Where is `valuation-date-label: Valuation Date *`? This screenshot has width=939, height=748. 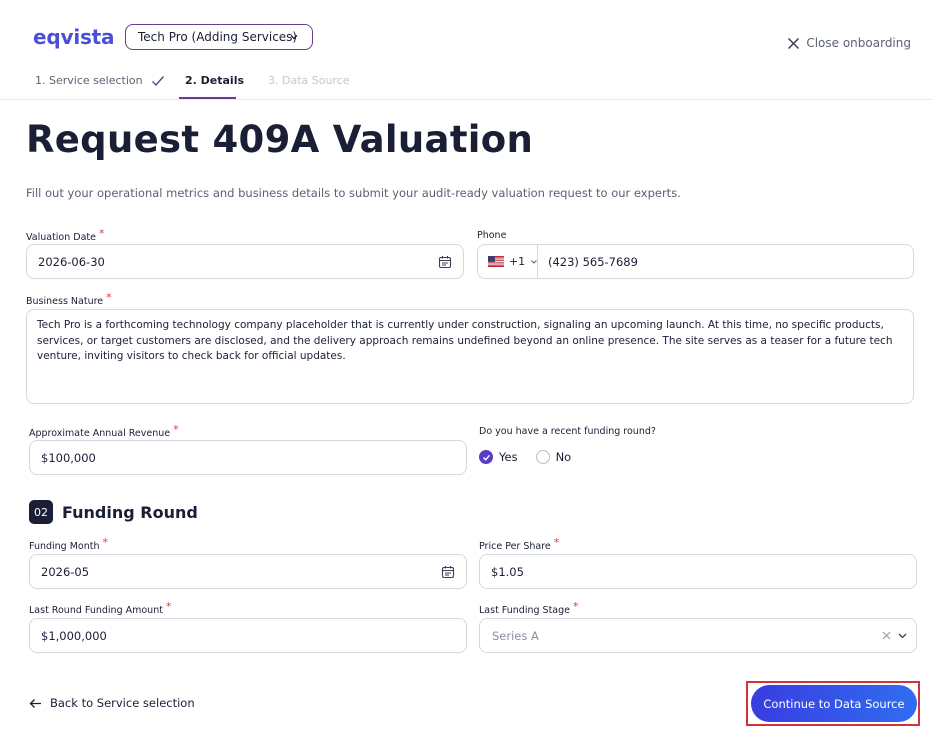 valuation-date-label: Valuation Date * is located at coordinates (65, 235).